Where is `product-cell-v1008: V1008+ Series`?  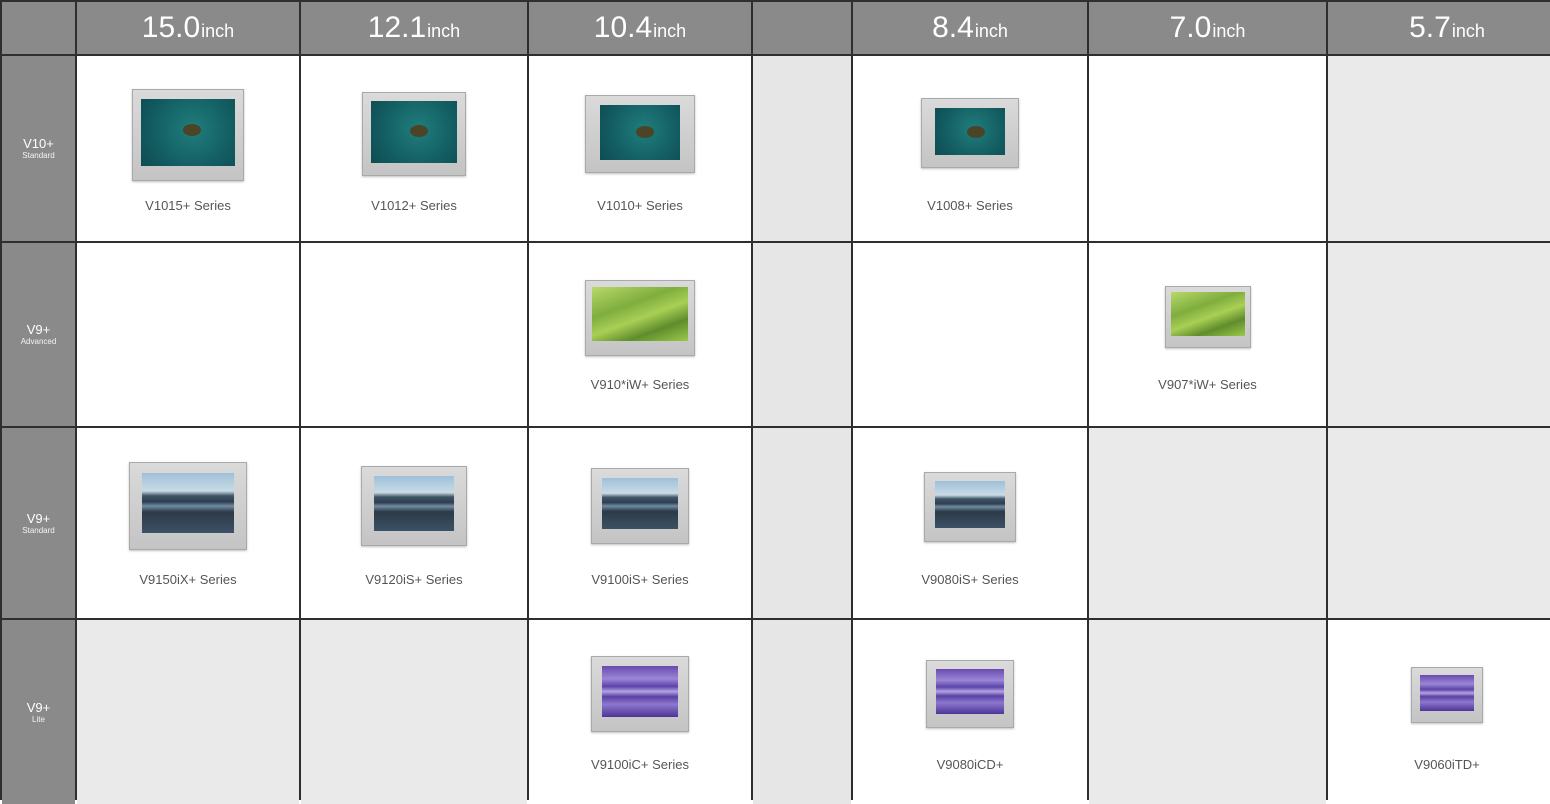 product-cell-v1008: V1008+ Series is located at coordinates (970, 148).